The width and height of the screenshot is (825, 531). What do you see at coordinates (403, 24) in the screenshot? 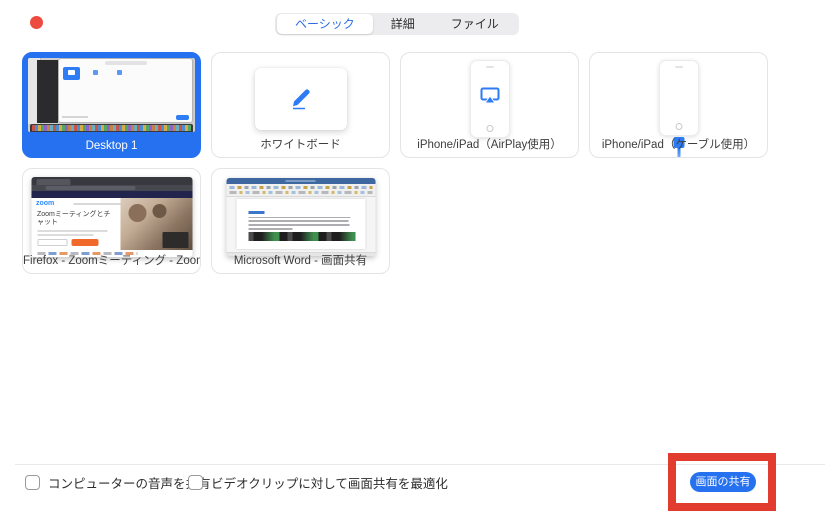
I see `tab-advanced: 詳細` at bounding box center [403, 24].